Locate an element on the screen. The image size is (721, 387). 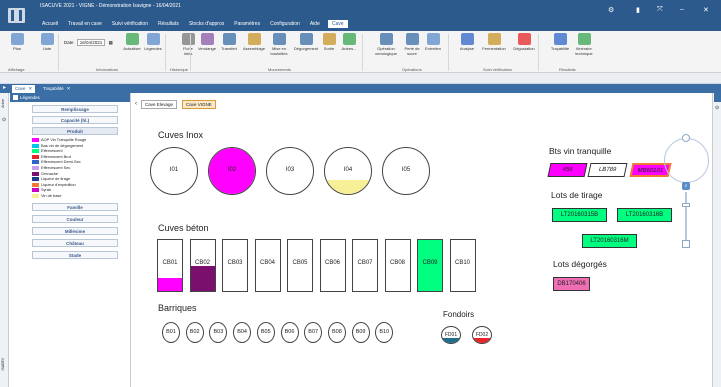
tank-inox: I02 is located at coordinates (232, 171).